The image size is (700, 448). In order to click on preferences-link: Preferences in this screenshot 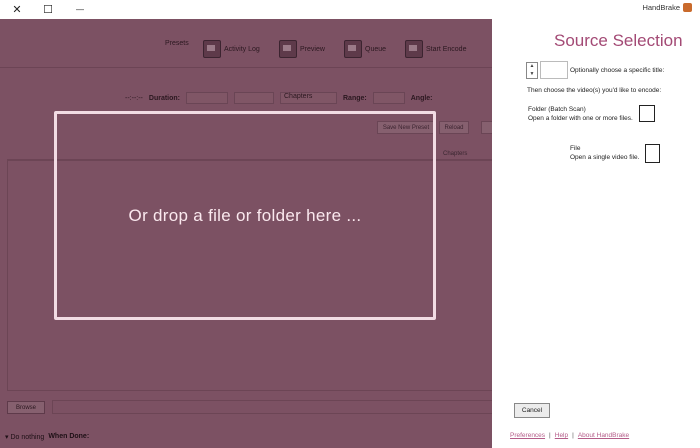, I will do `click(527, 435)`.